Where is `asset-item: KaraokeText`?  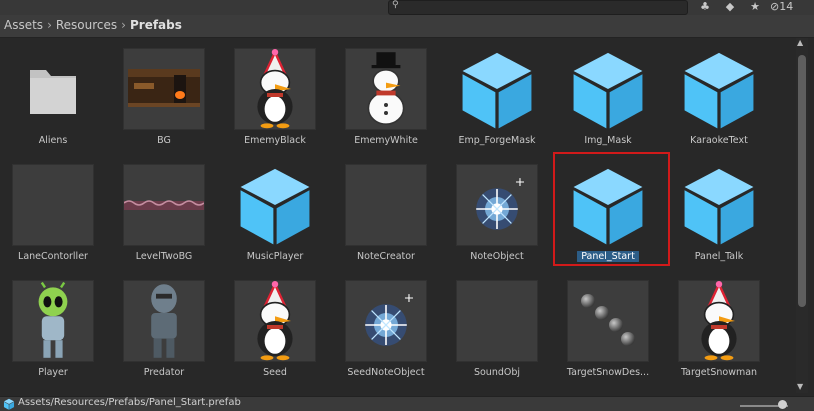
asset-item: KaraokeText is located at coordinates (719, 93).